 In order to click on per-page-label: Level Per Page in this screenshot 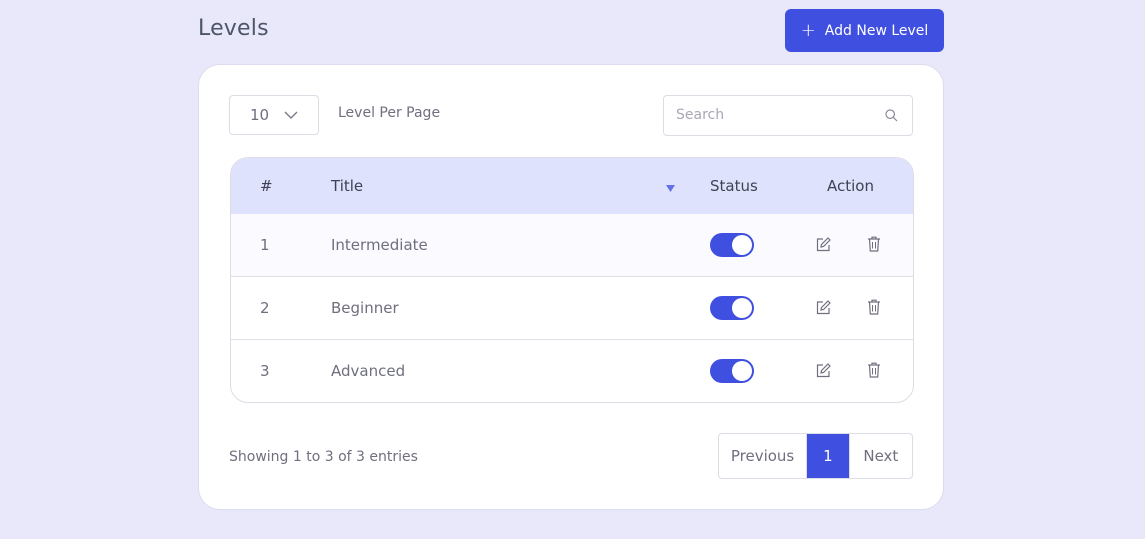, I will do `click(389, 113)`.